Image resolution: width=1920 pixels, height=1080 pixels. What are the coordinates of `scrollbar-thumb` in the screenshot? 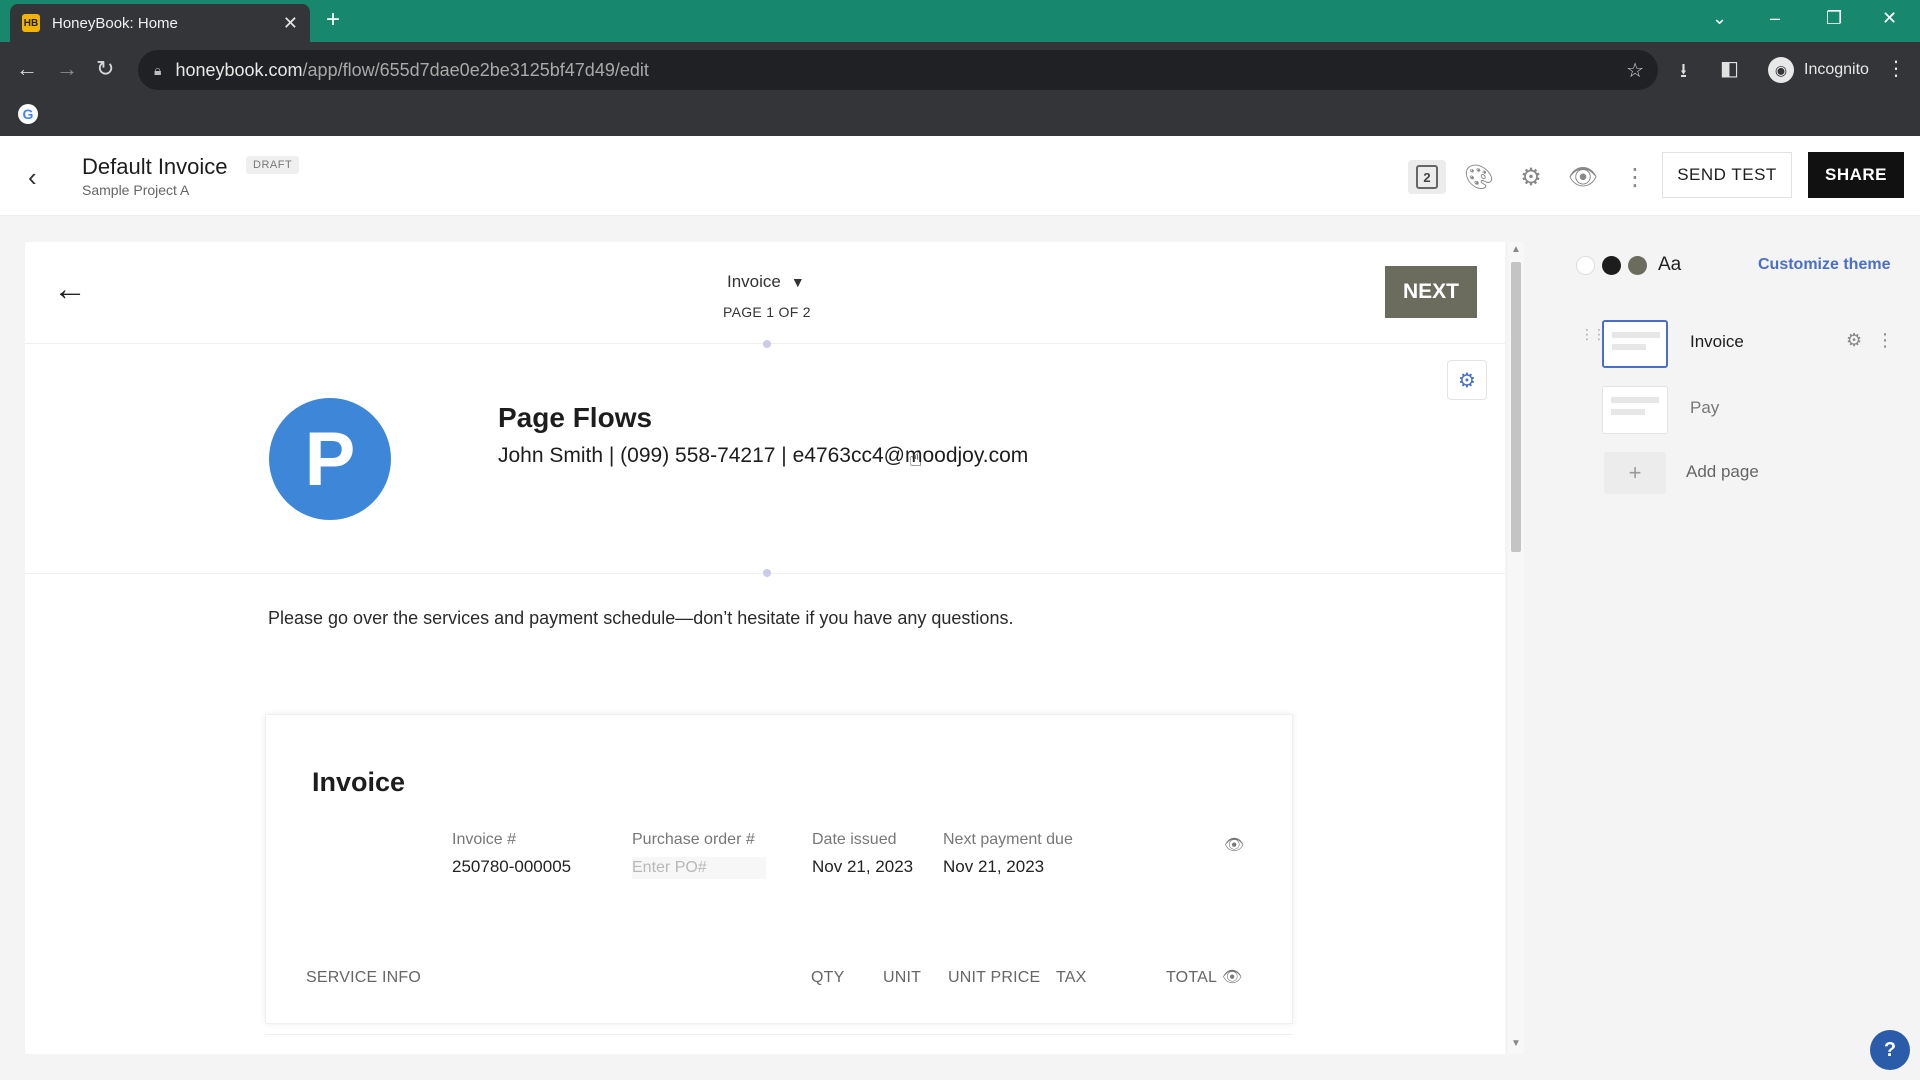 It's located at (1516, 407).